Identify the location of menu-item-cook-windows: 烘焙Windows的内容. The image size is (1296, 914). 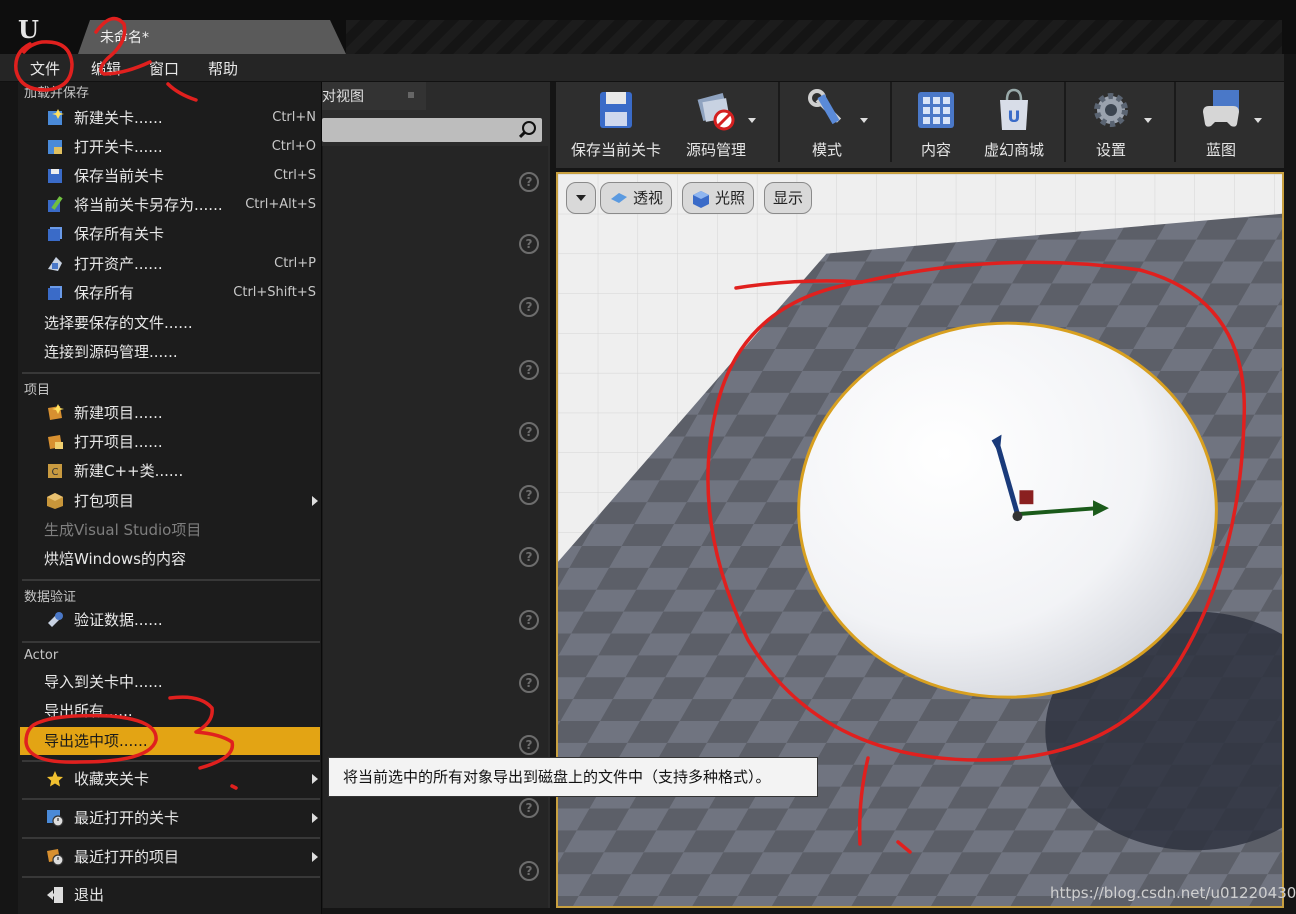
(170, 559).